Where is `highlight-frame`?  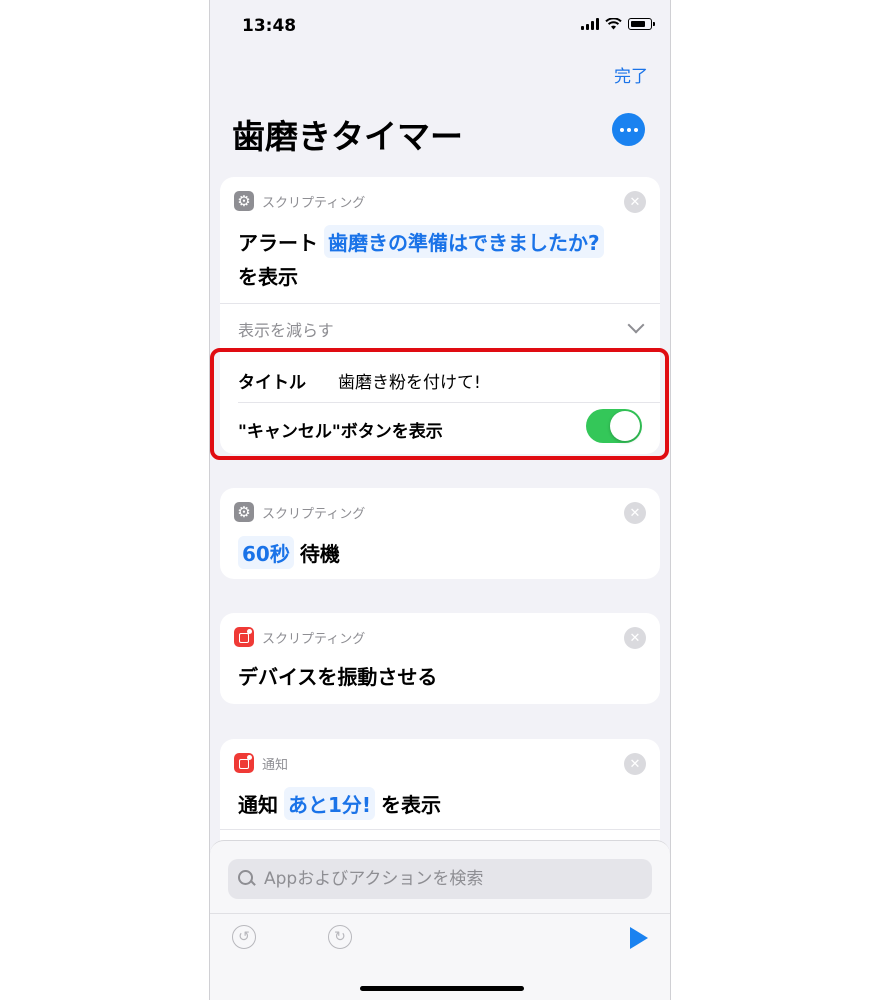 highlight-frame is located at coordinates (439, 404).